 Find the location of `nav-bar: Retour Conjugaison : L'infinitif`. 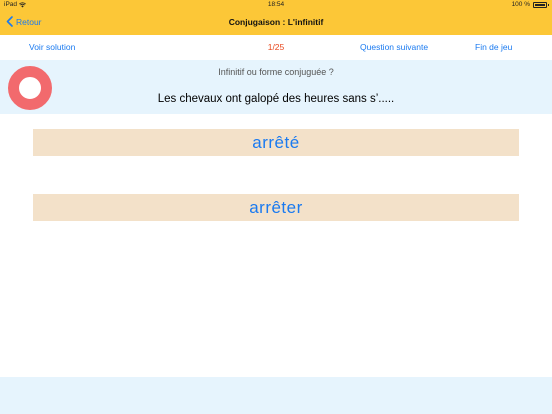

nav-bar: Retour Conjugaison : L'infinitif is located at coordinates (276, 23).